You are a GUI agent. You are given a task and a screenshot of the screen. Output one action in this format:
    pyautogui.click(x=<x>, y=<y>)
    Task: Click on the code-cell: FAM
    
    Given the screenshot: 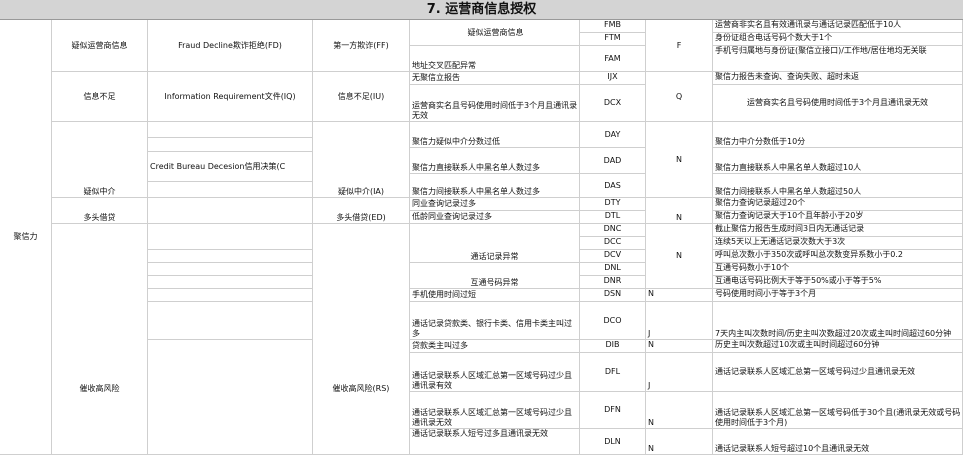 What is the action you would take?
    pyautogui.click(x=613, y=59)
    